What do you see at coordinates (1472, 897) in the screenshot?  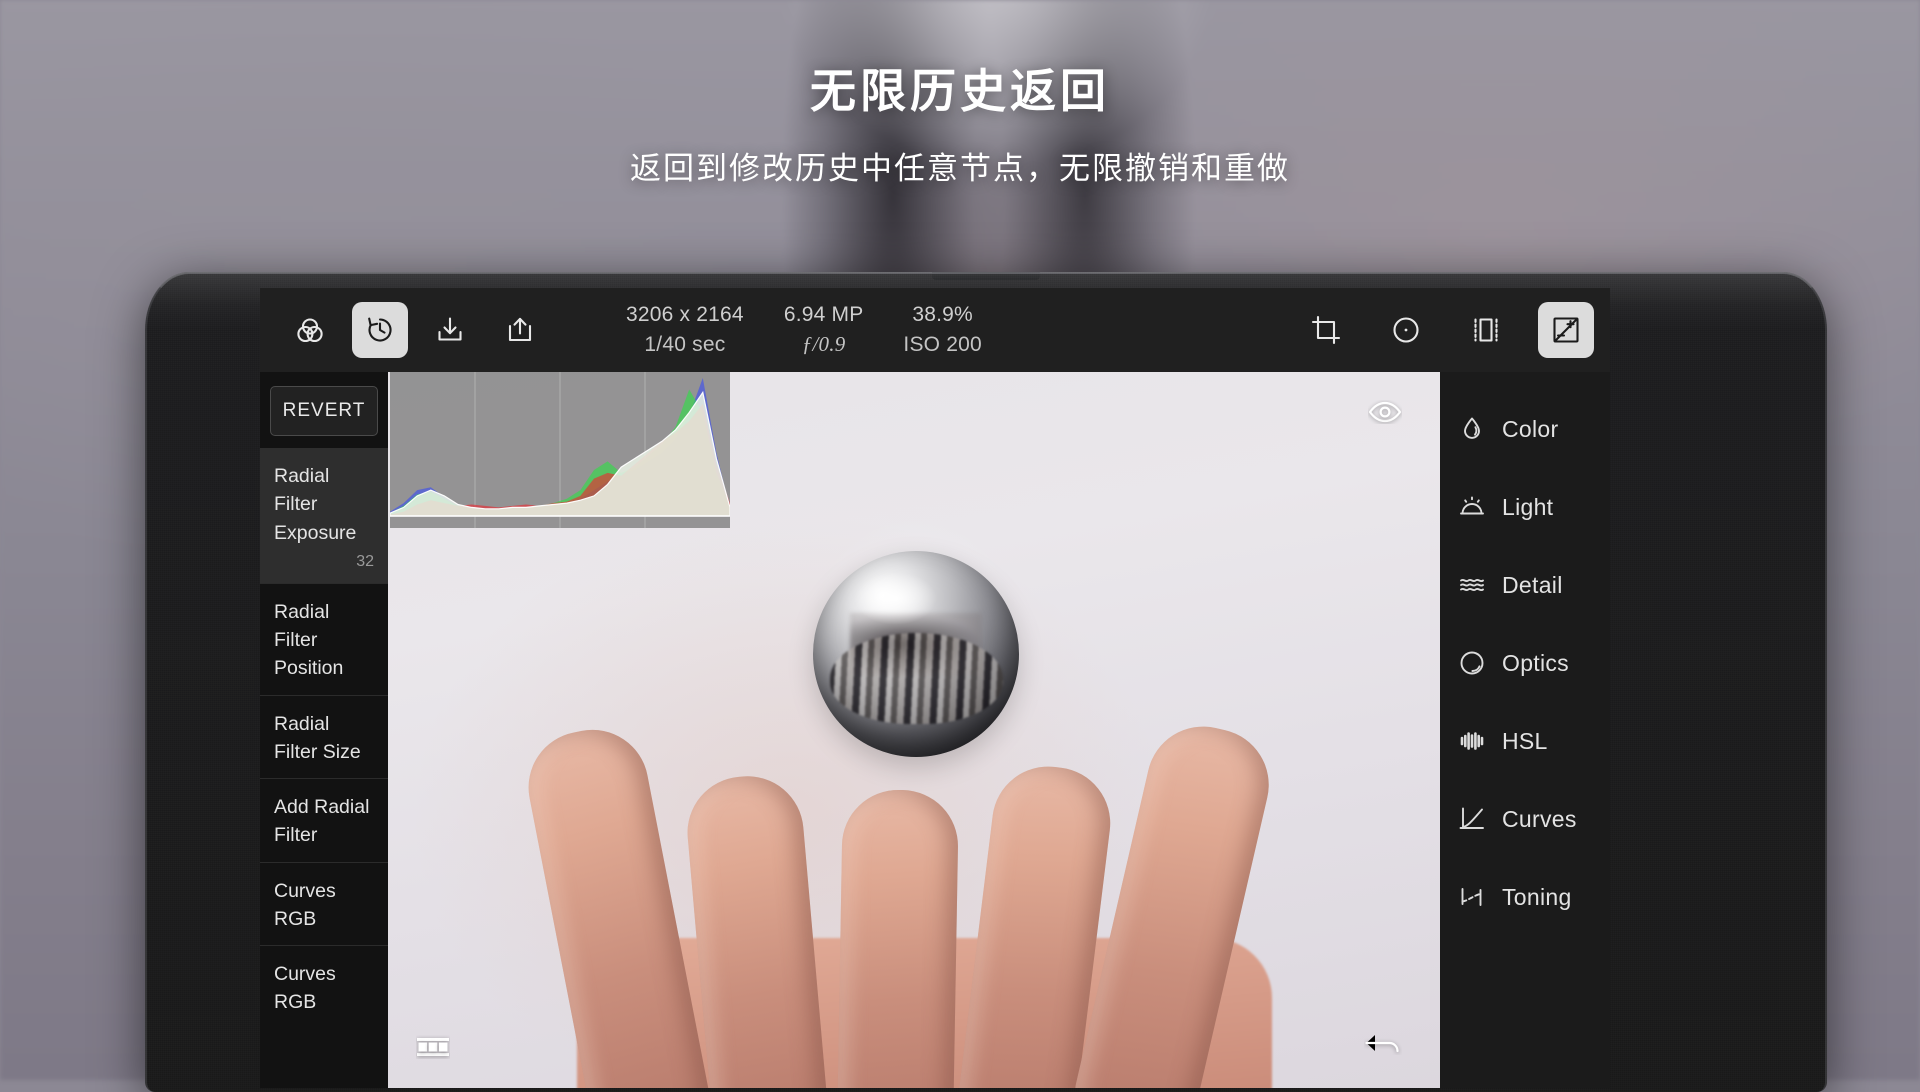 I see `toning-icon` at bounding box center [1472, 897].